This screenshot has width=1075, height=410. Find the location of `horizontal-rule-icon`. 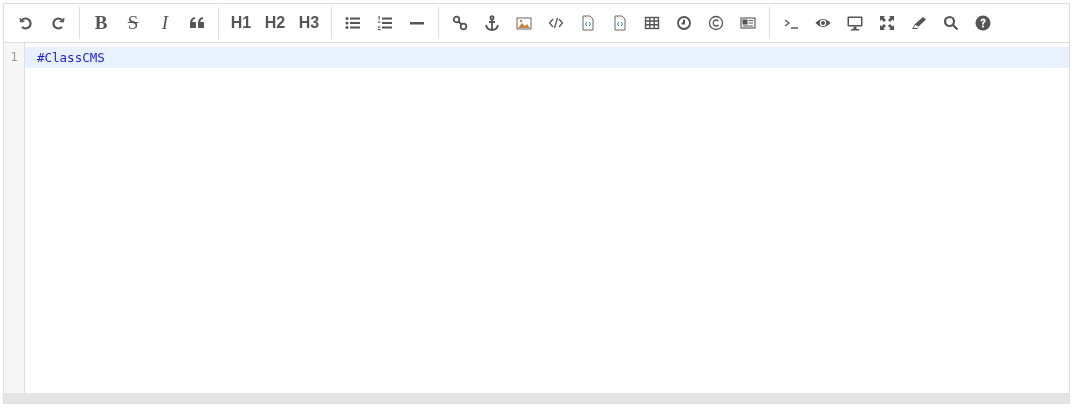

horizontal-rule-icon is located at coordinates (417, 23).